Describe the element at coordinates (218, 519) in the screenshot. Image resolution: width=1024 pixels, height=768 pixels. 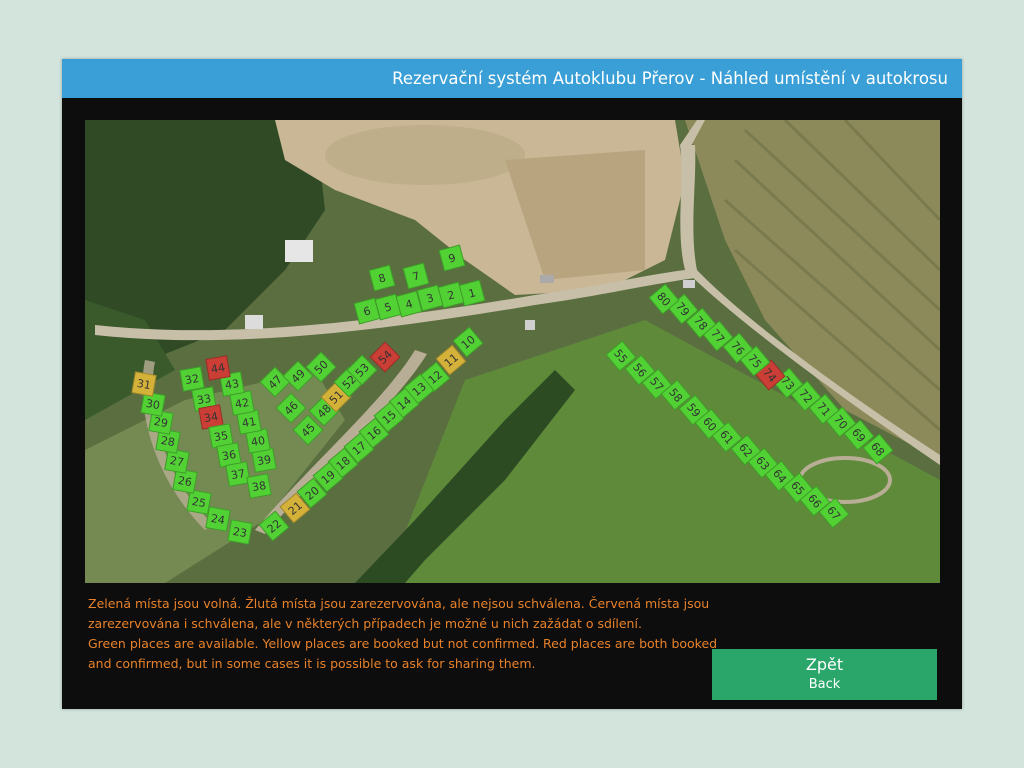
I see `parking-spot: 24` at that location.